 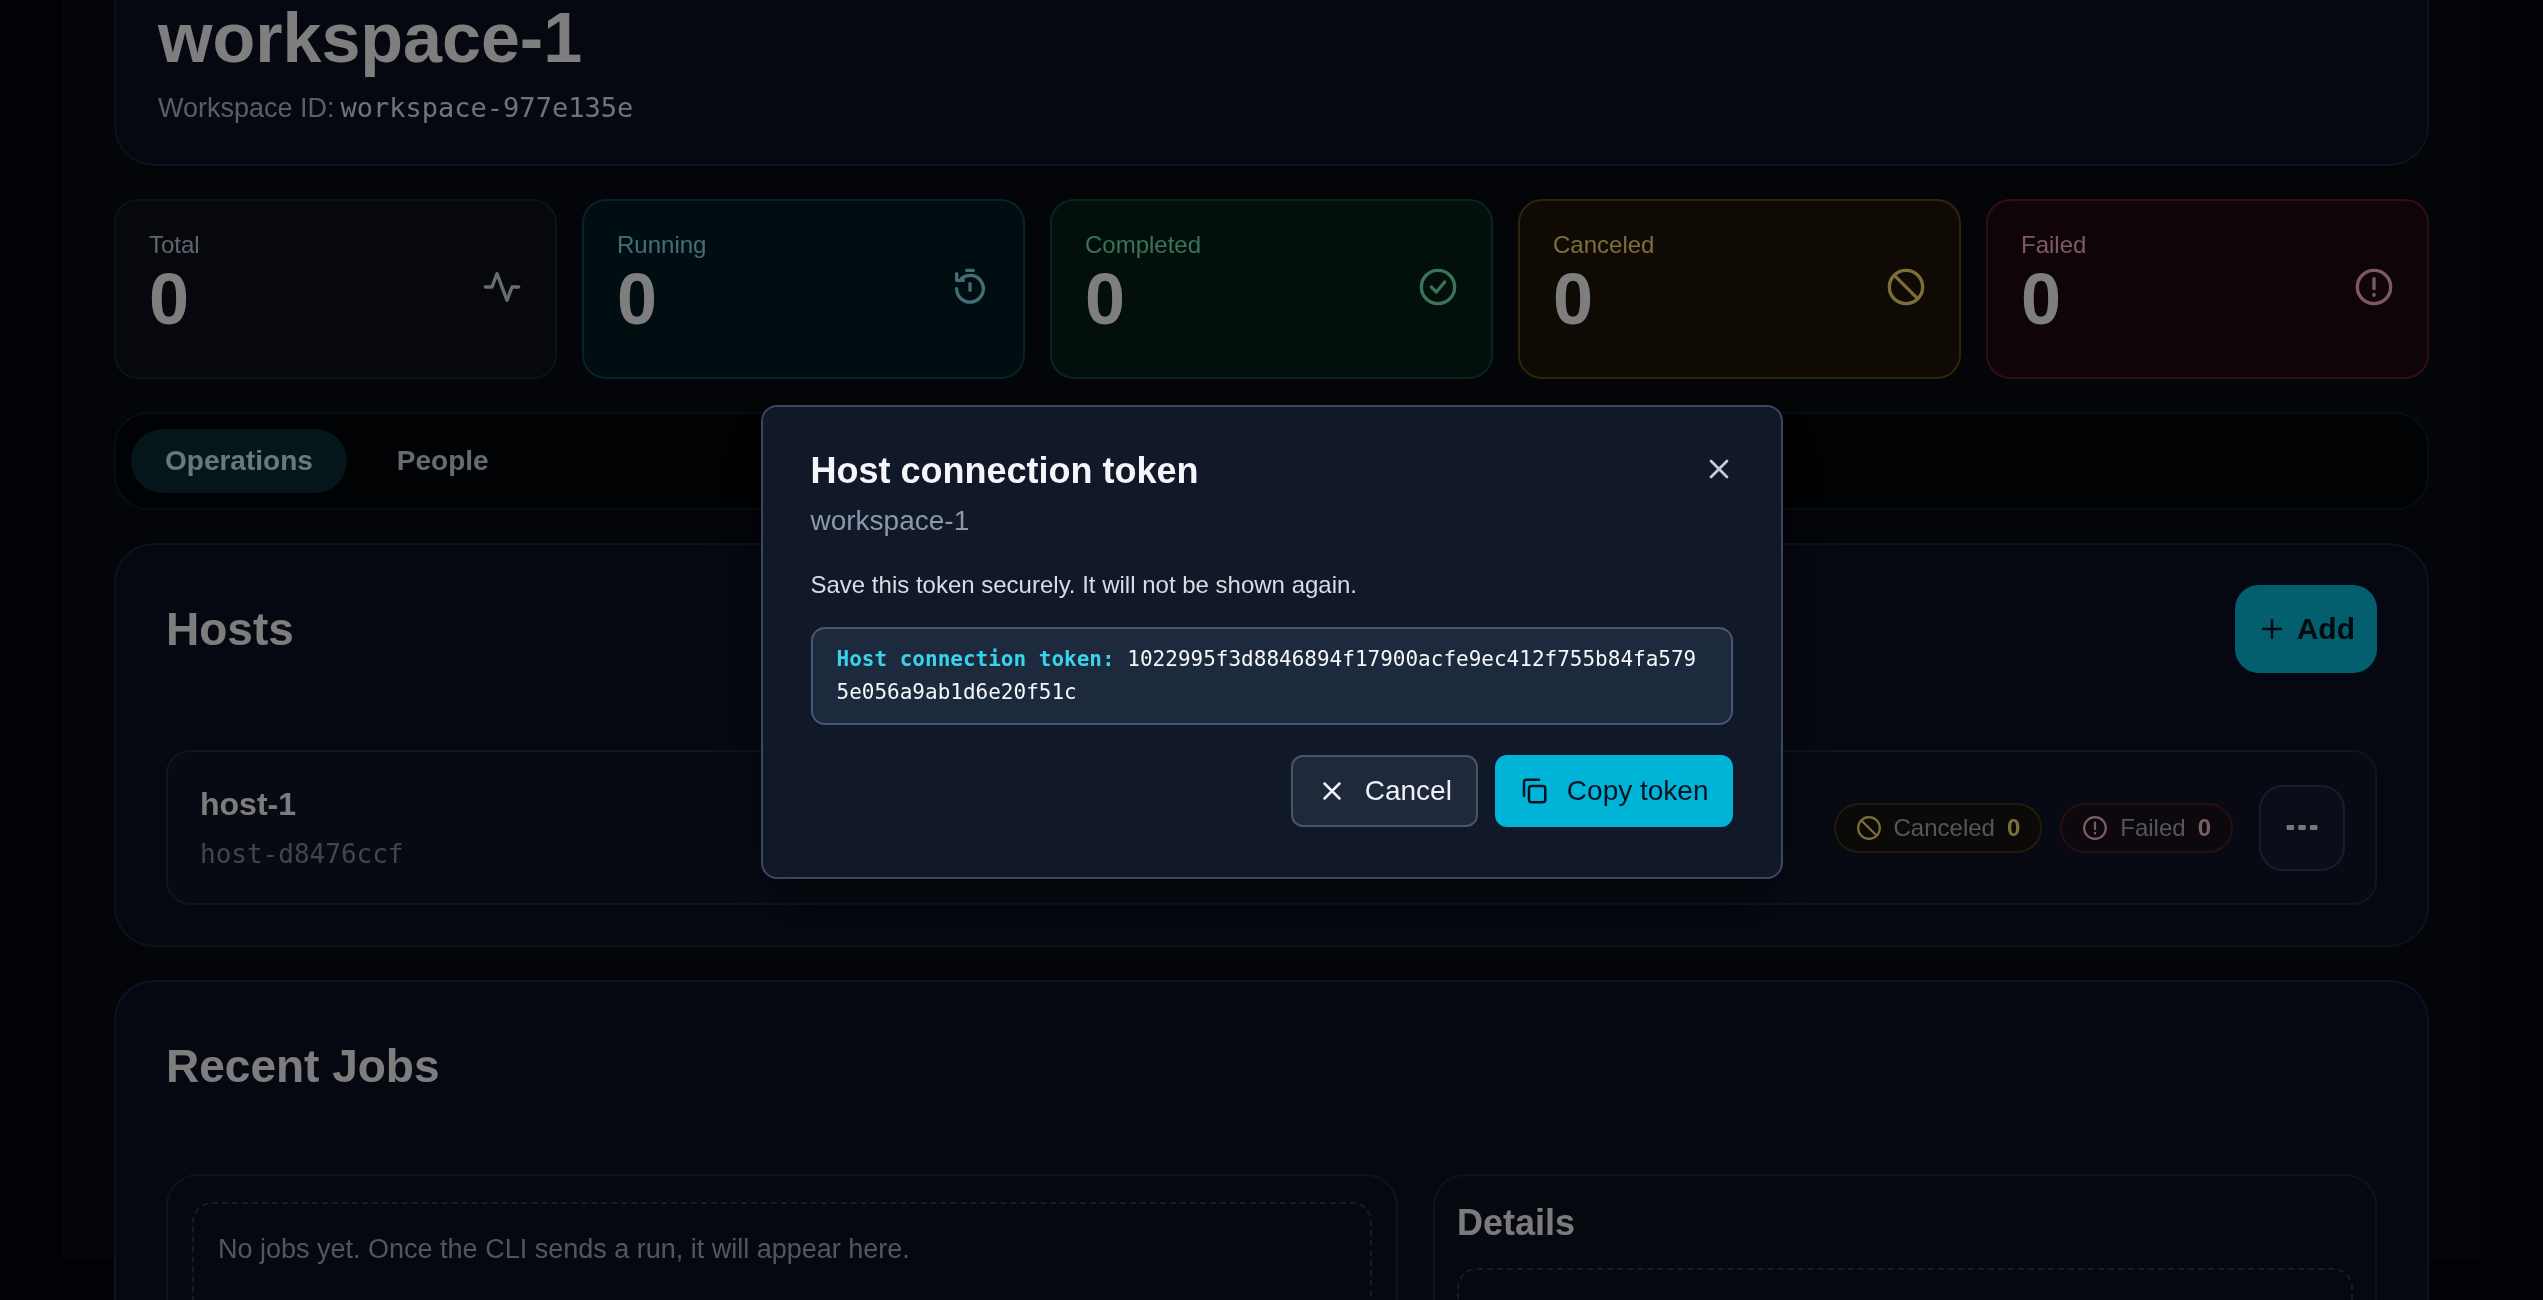 I want to click on dialog-title: Host connection token, so click(x=1005, y=471).